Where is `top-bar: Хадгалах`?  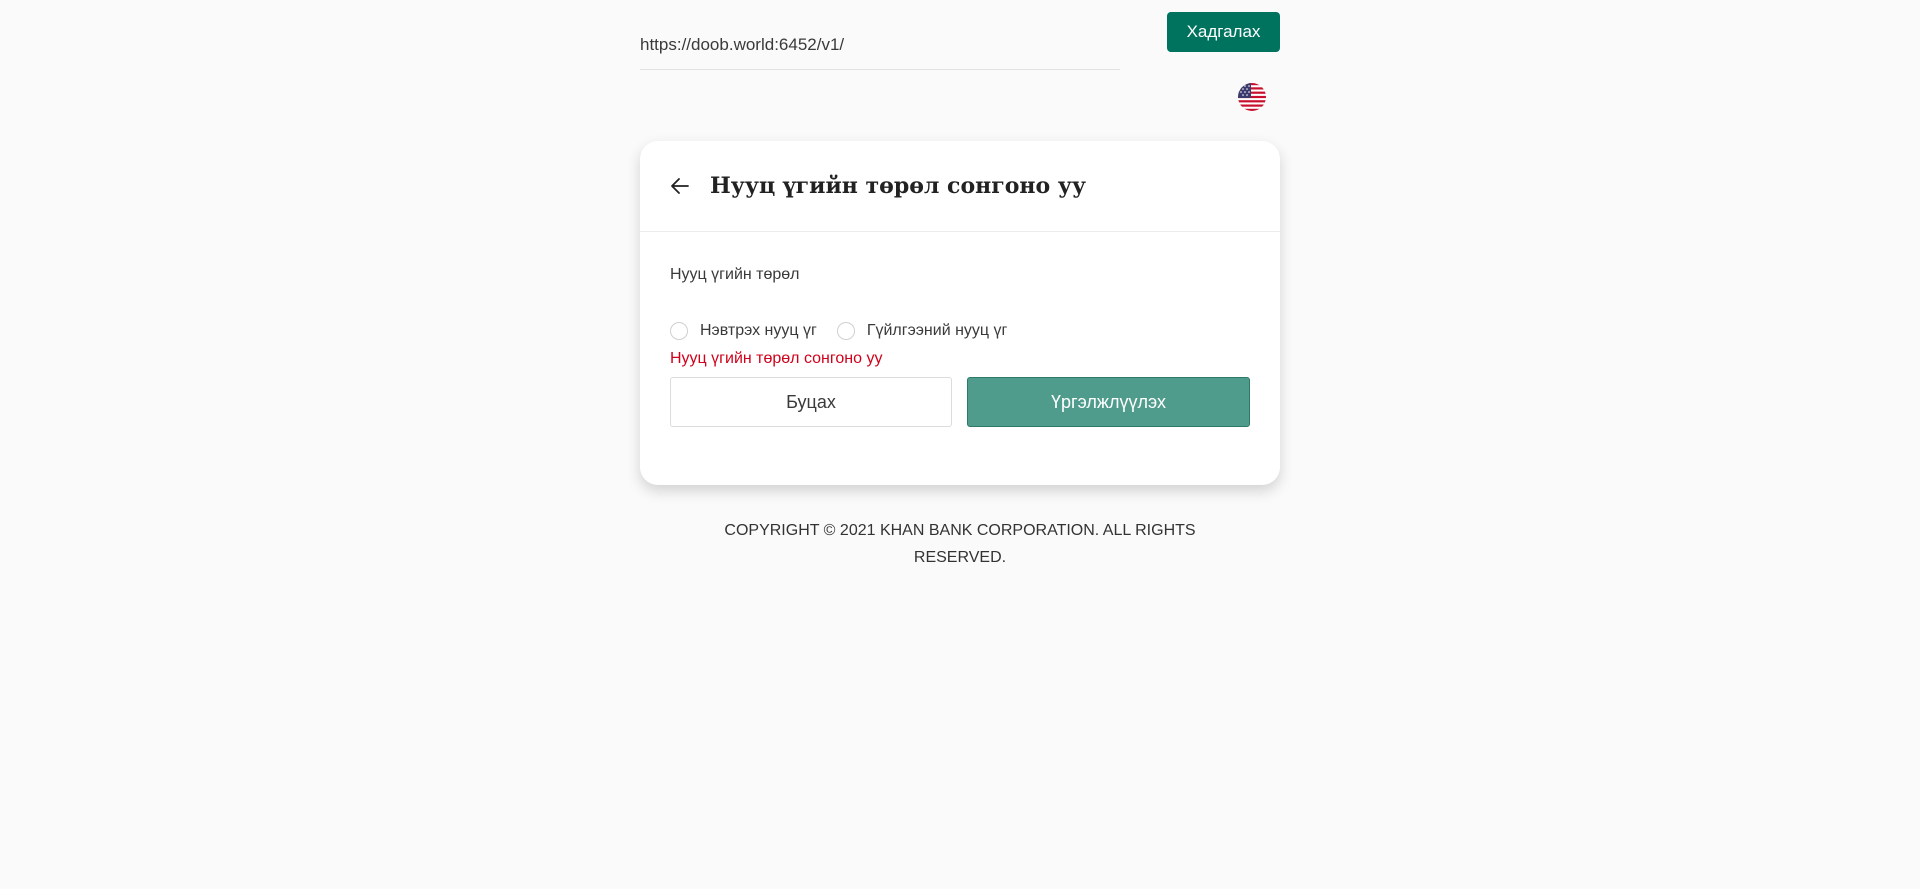 top-bar: Хадгалах is located at coordinates (960, 41).